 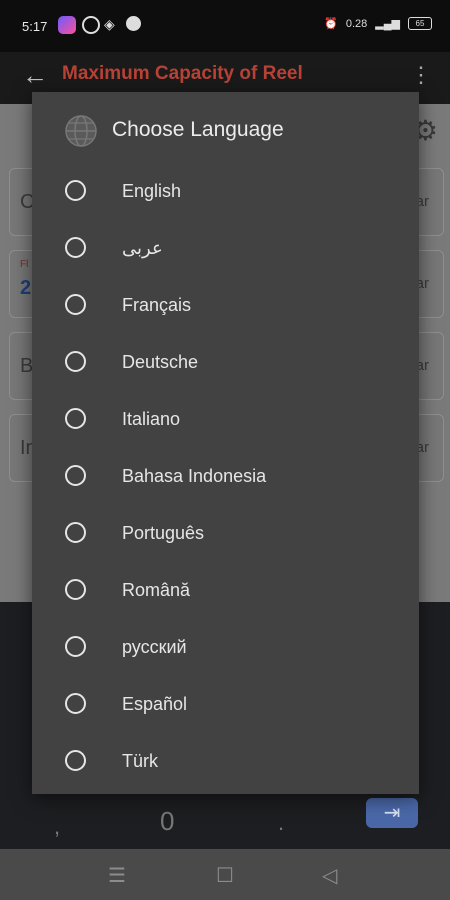 What do you see at coordinates (163, 533) in the screenshot?
I see `language-label: Português` at bounding box center [163, 533].